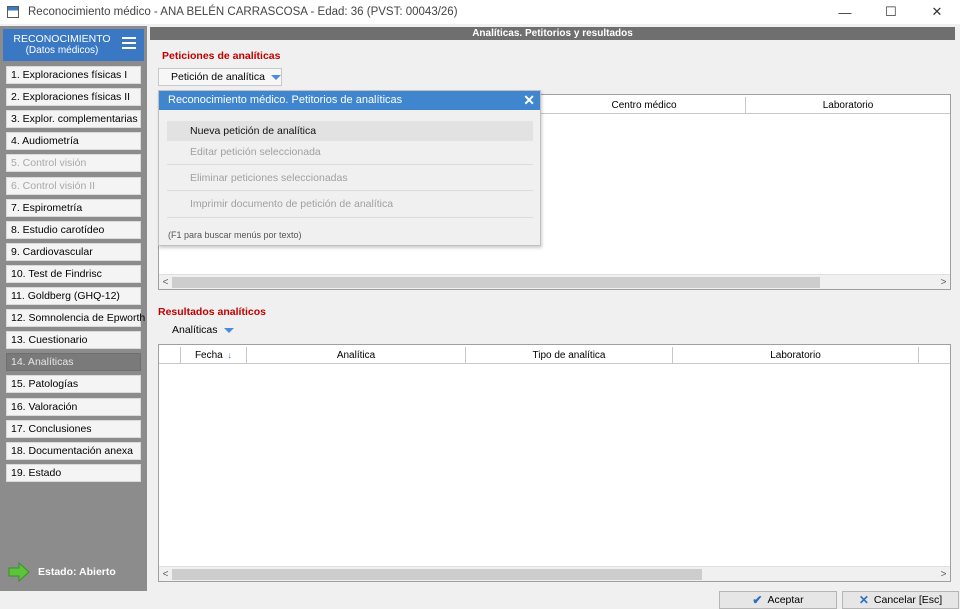  Describe the element at coordinates (350, 131) in the screenshot. I see `menu-item-nueva-peticion: Nueva petición de analítica` at that location.